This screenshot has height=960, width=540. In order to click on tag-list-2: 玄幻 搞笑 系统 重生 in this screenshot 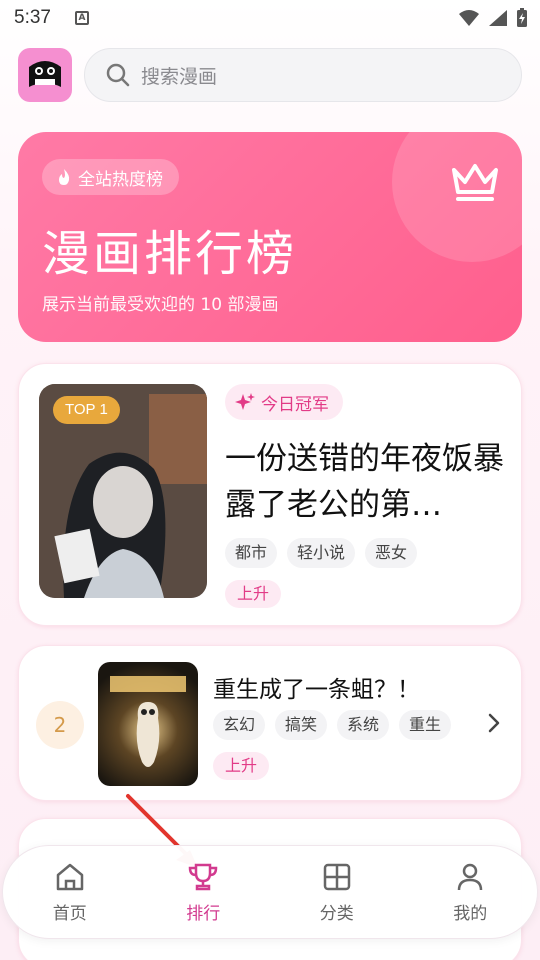, I will do `click(332, 725)`.